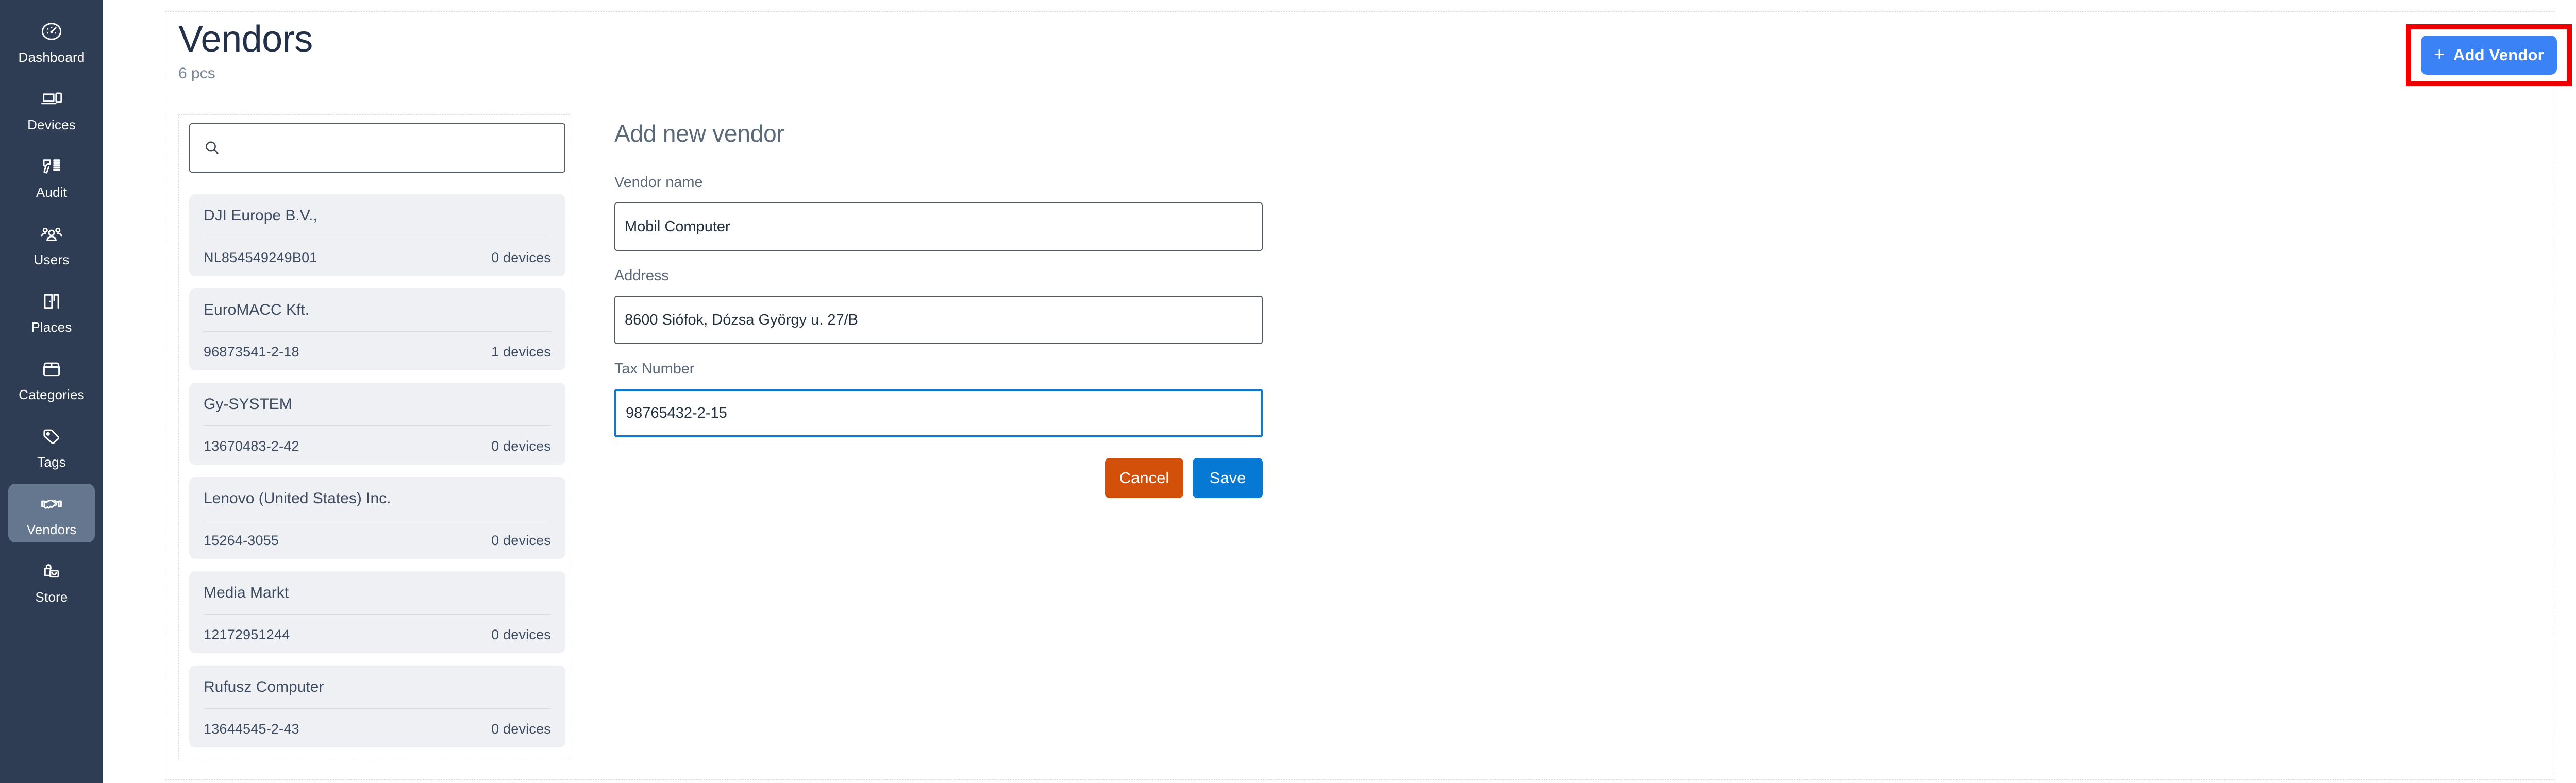 This screenshot has height=783, width=2576. What do you see at coordinates (938, 478) in the screenshot?
I see `form-actions: Cancel Save` at bounding box center [938, 478].